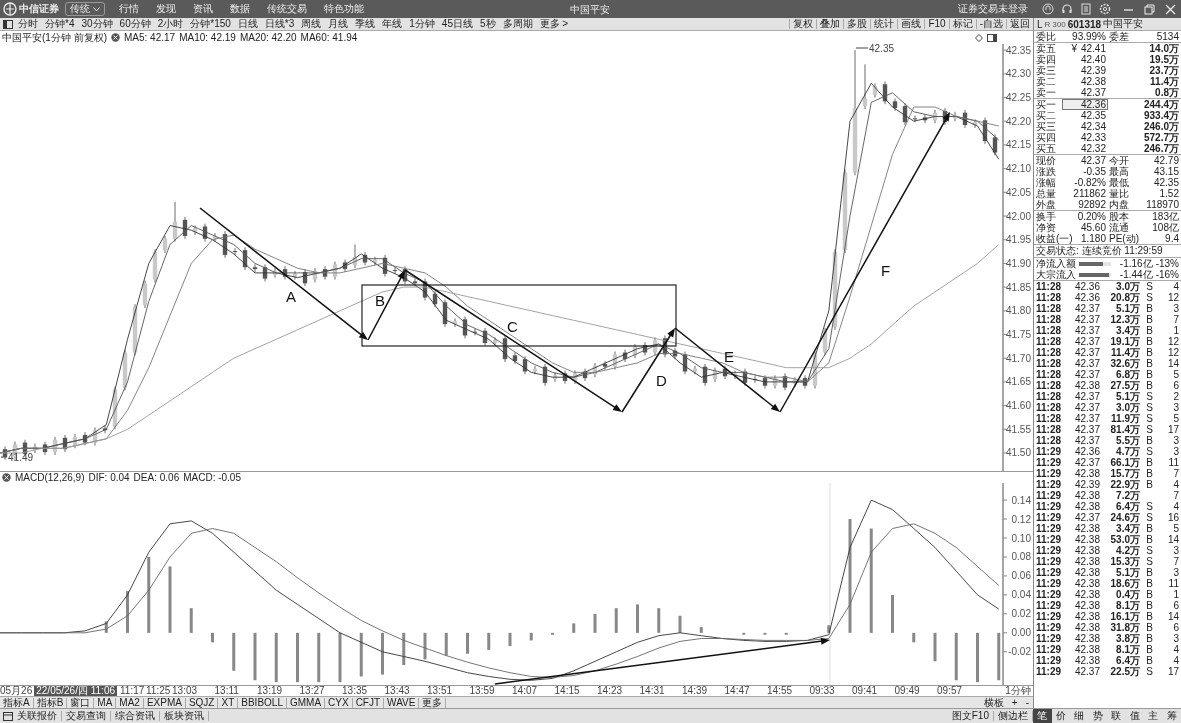 This screenshot has height=723, width=1181. What do you see at coordinates (1164, 81) in the screenshot?
I see `ask-volume: 11.4万` at bounding box center [1164, 81].